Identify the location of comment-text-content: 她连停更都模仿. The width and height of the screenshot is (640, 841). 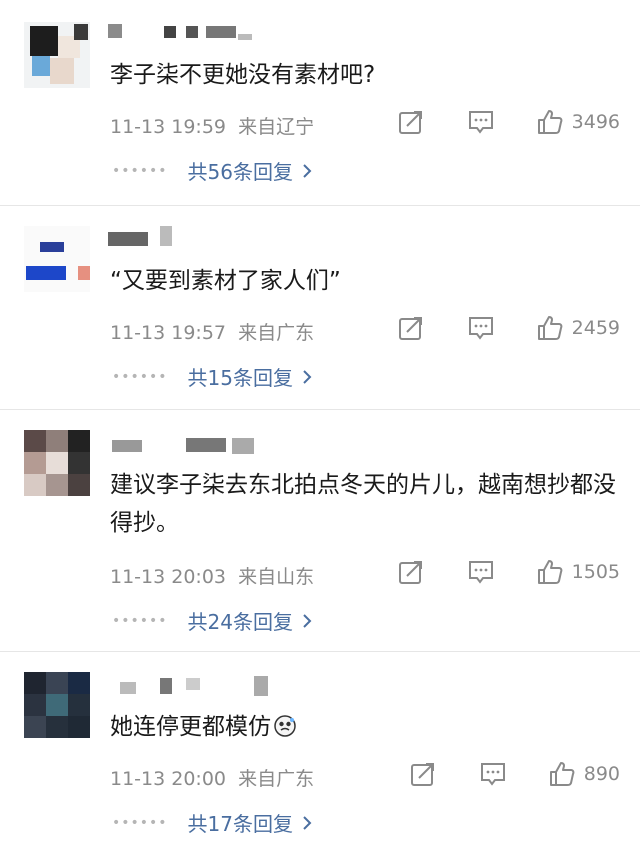
(190, 727).